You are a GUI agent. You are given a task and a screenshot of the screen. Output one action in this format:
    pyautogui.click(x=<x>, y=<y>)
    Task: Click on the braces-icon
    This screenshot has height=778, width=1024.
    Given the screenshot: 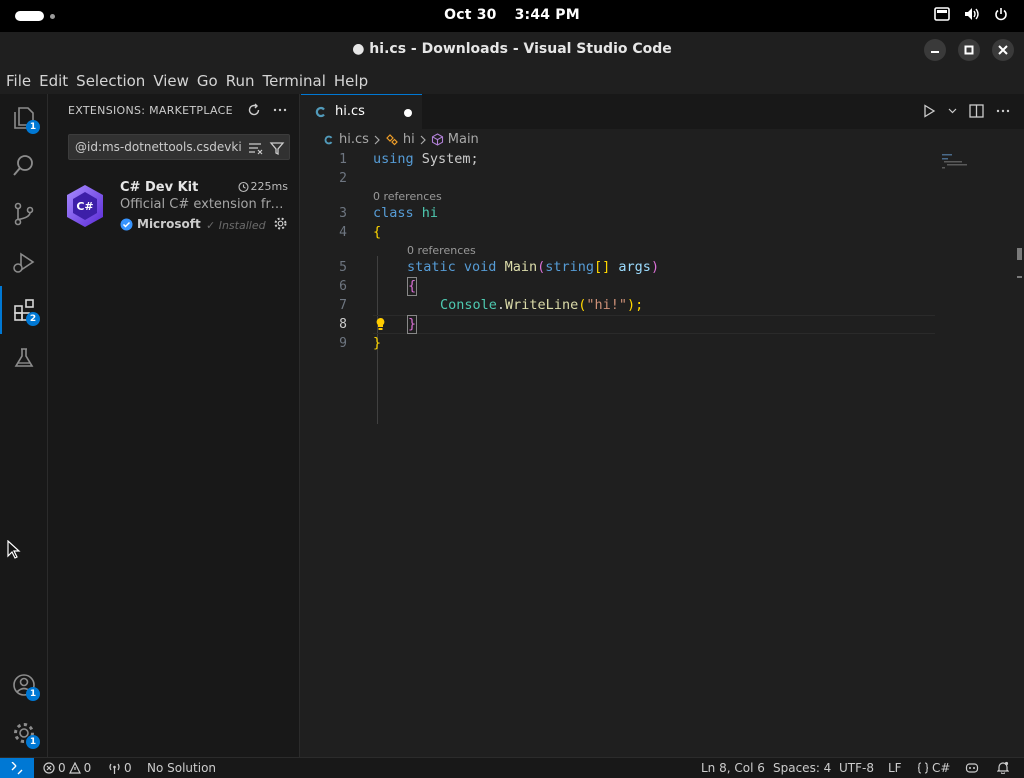 What is the action you would take?
    pyautogui.click(x=923, y=768)
    